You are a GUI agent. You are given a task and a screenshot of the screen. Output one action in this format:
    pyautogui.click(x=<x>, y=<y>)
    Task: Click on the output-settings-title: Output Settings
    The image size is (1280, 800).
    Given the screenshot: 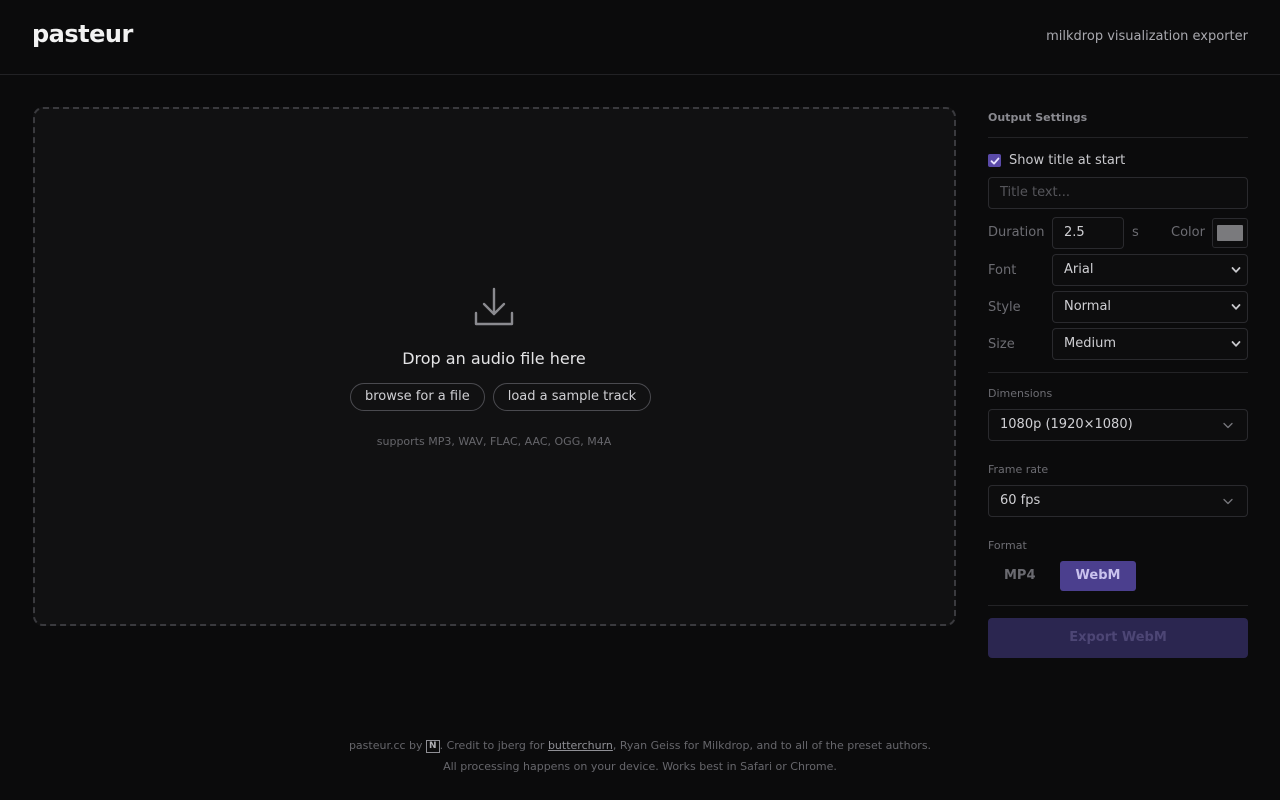 What is the action you would take?
    pyautogui.click(x=1038, y=117)
    